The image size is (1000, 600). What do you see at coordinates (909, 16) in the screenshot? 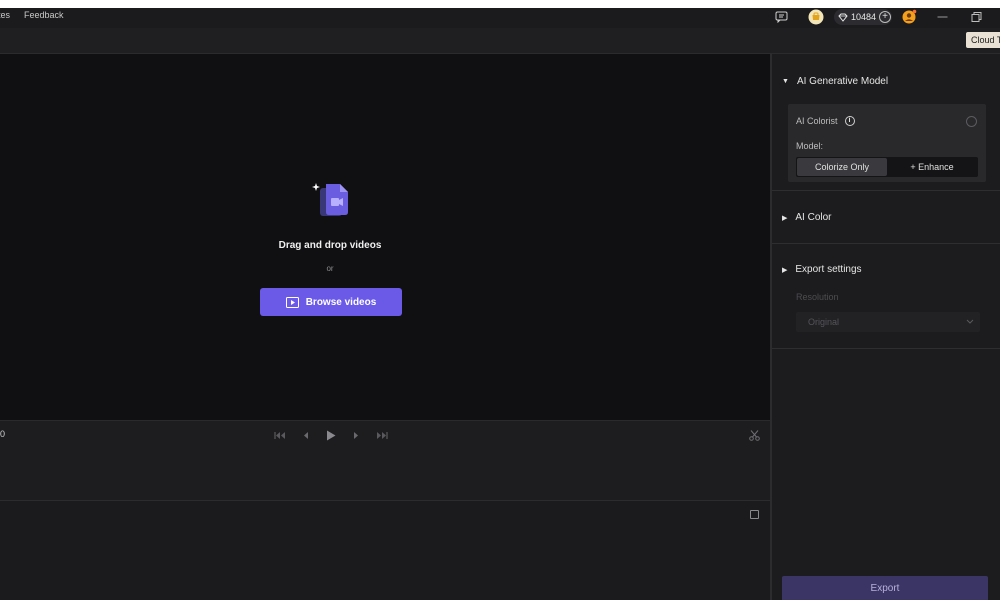
I see `avatar` at bounding box center [909, 16].